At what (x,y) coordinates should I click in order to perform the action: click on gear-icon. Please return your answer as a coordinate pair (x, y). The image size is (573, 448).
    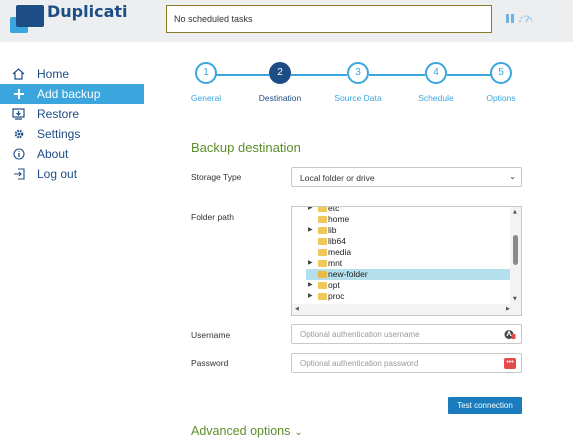
    Looking at the image, I should click on (18, 134).